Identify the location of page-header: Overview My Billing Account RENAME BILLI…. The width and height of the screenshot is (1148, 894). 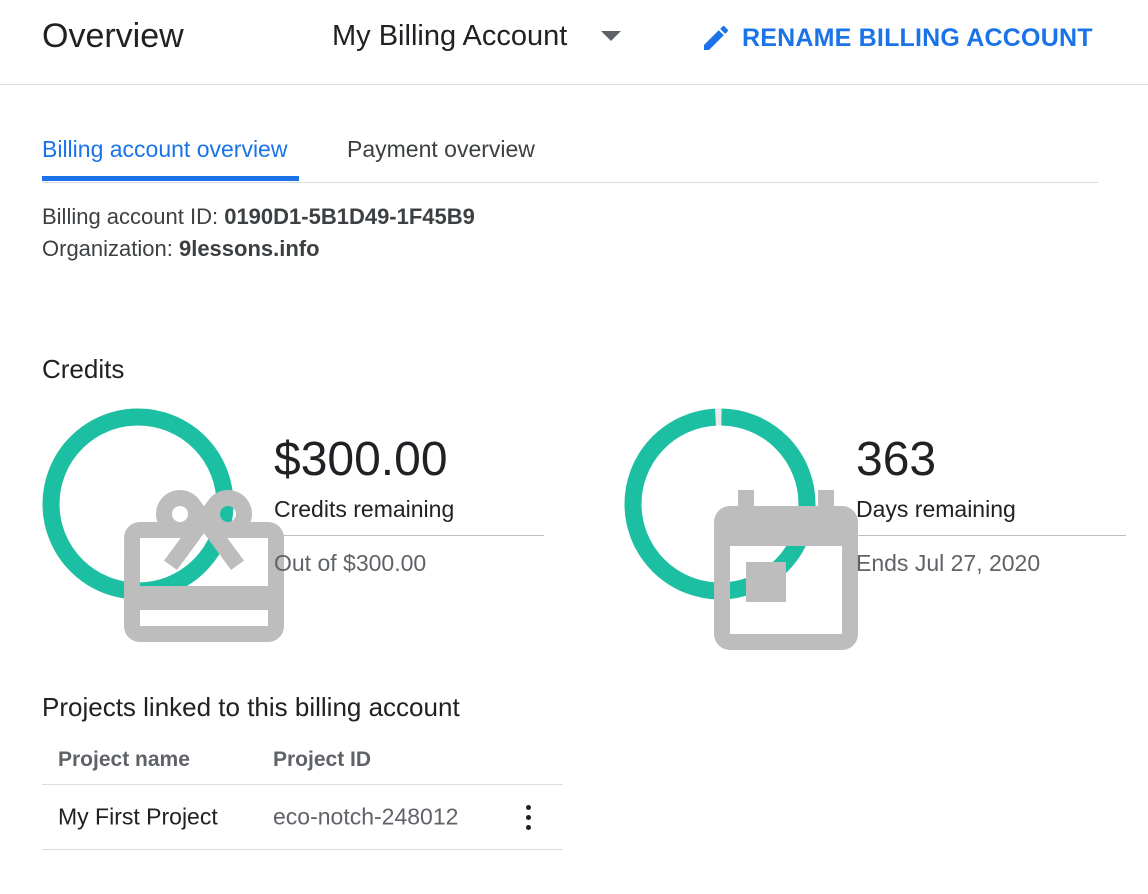
(574, 42).